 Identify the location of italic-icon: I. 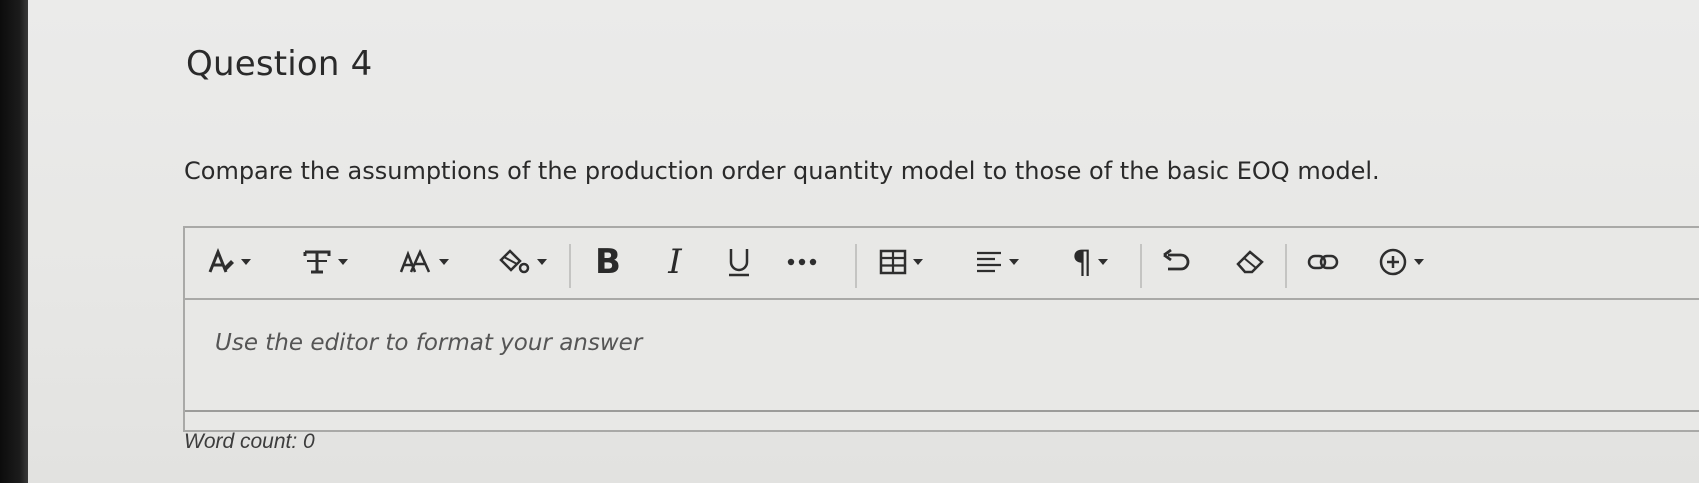
(675, 262).